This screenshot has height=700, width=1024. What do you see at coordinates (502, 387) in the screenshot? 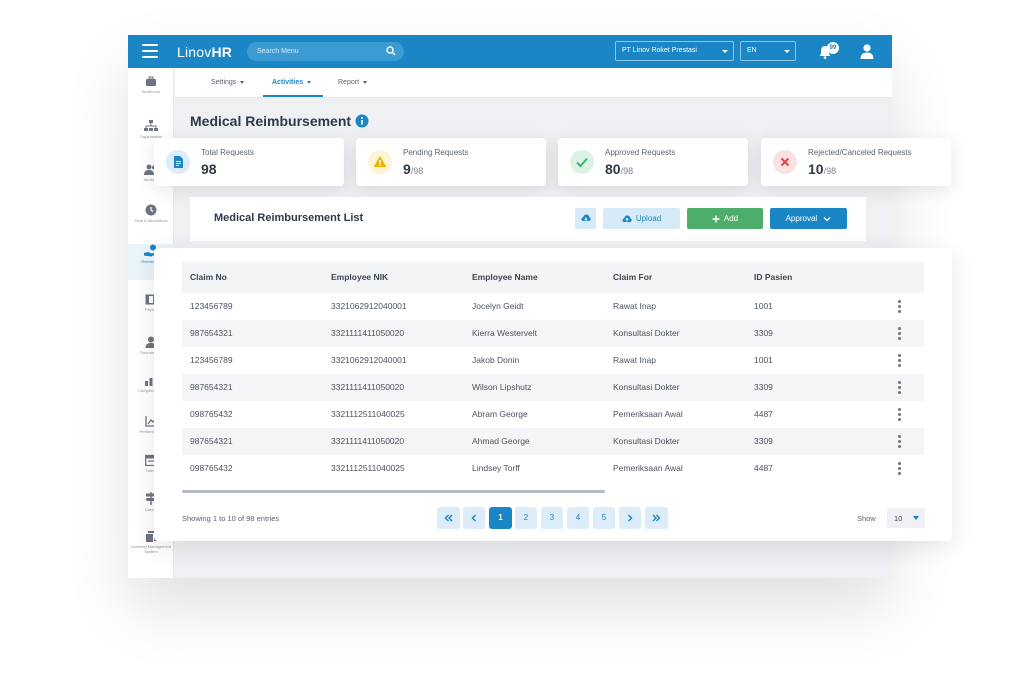
I see `cell-employee-name: Wilson Lipshutz` at bounding box center [502, 387].